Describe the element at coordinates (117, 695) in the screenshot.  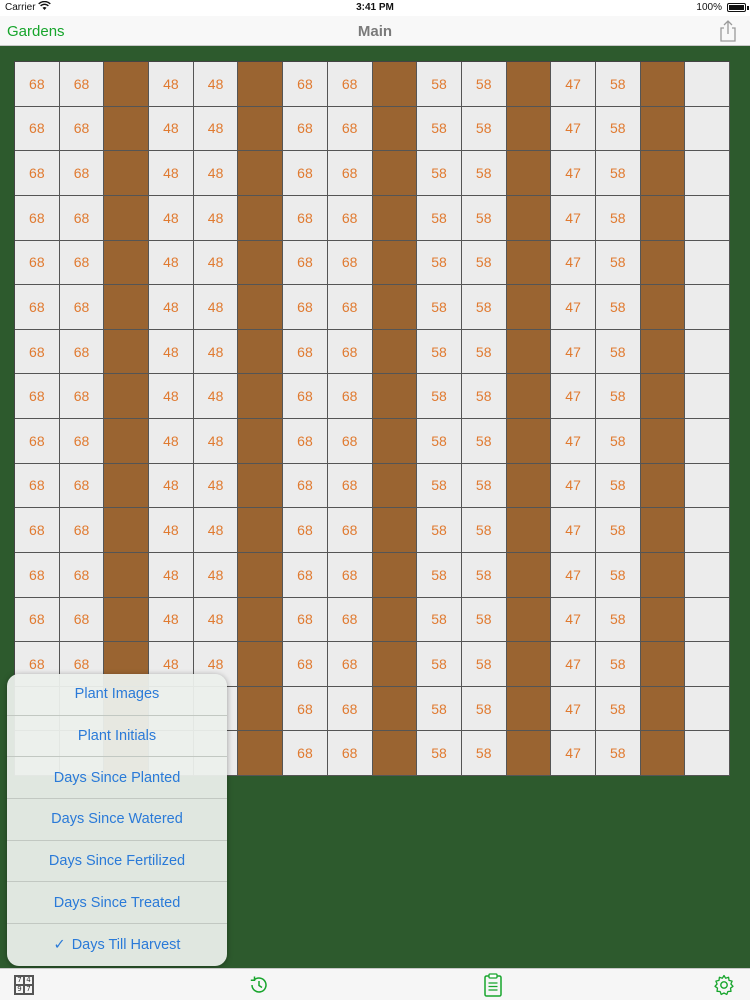
I see `menu-item-plant-images: Plant Images` at that location.